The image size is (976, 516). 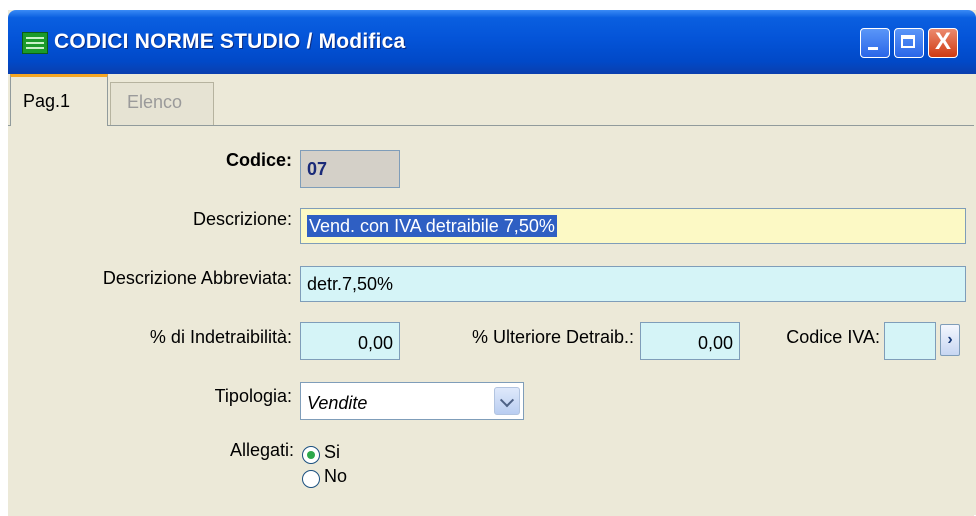 I want to click on codice-iva-lookup-button: ›, so click(x=950, y=340).